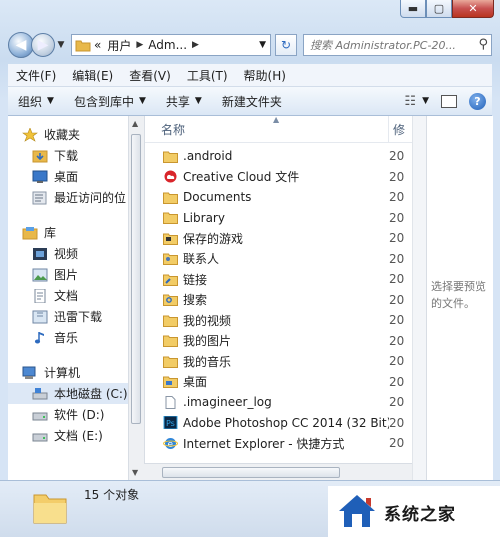  What do you see at coordinates (103, 101) in the screenshot?
I see `include-in-library-label: 包含到库中` at bounding box center [103, 101].